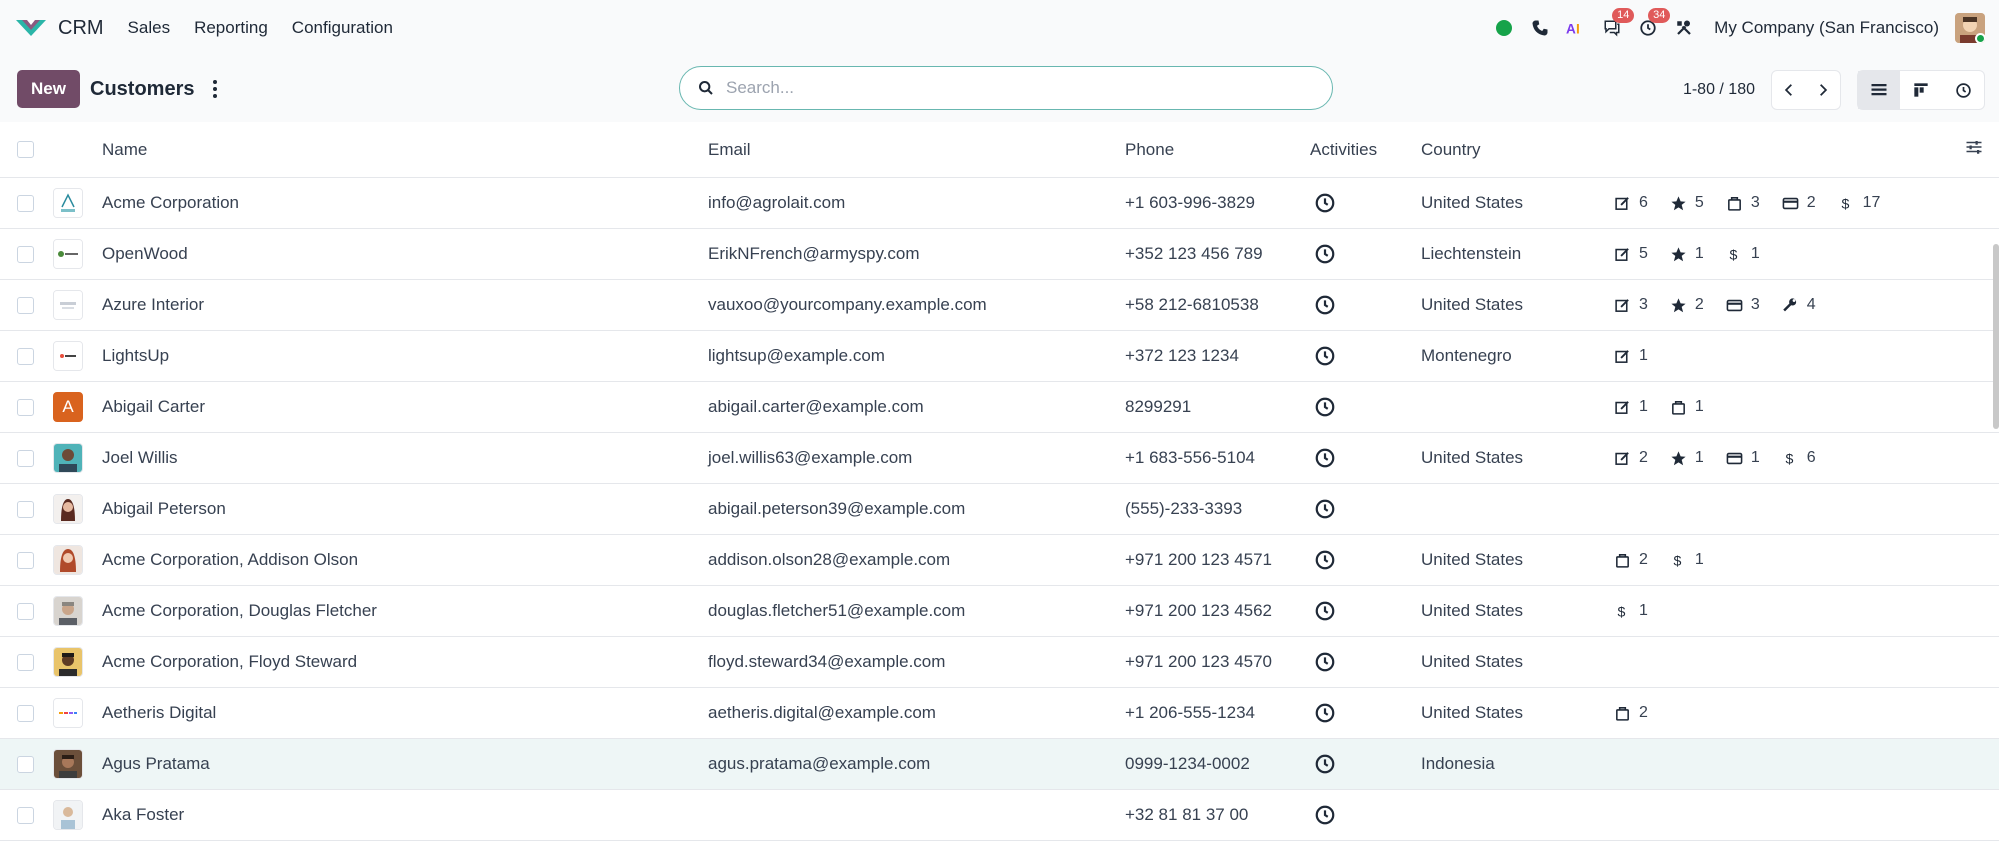  I want to click on list-view-button, so click(1879, 90).